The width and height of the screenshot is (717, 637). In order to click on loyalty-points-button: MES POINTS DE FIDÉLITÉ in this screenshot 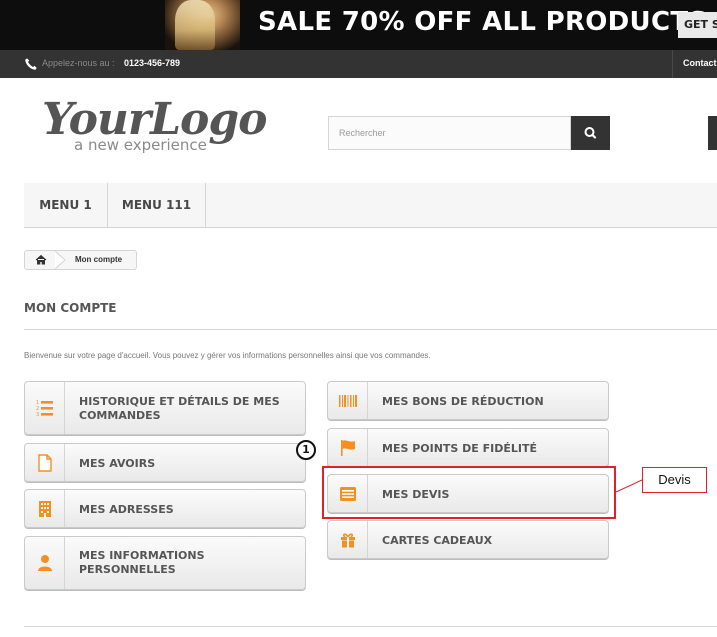, I will do `click(468, 447)`.